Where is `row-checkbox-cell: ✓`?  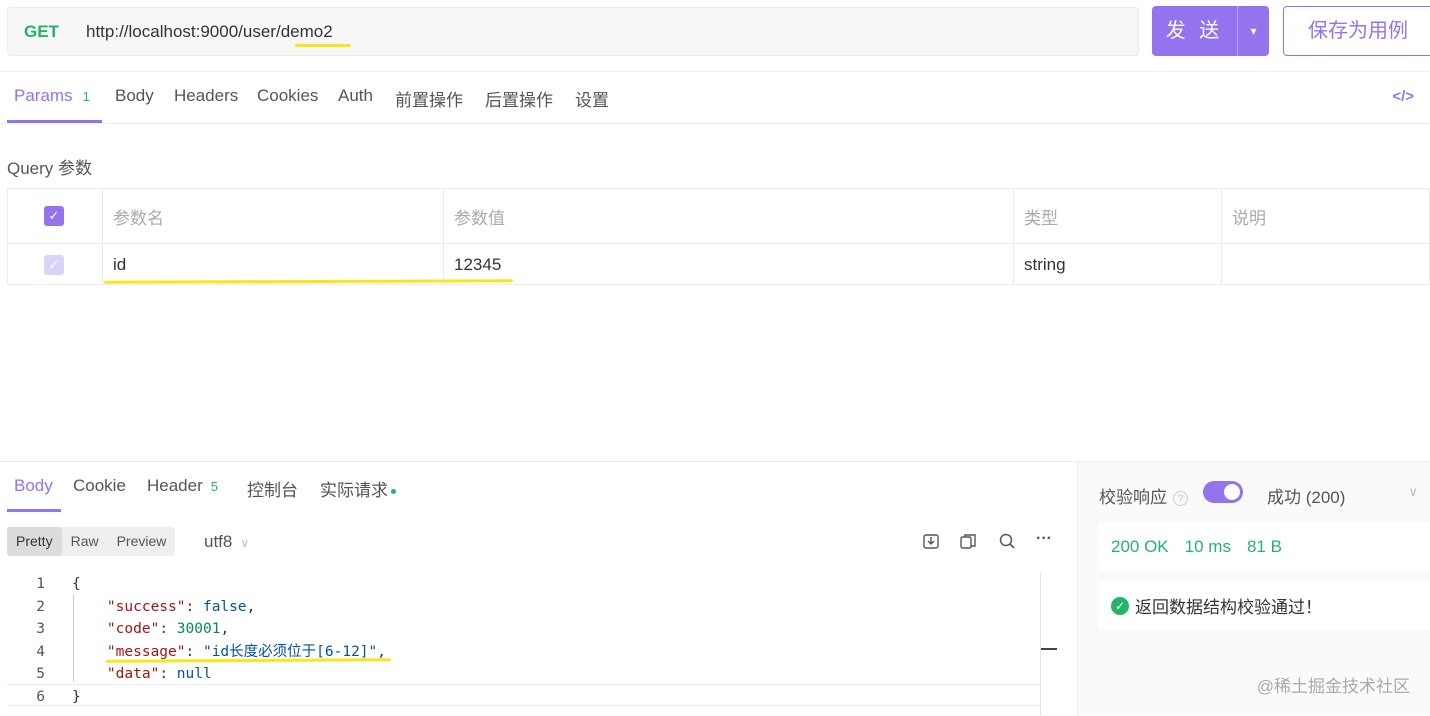 row-checkbox-cell: ✓ is located at coordinates (49, 264).